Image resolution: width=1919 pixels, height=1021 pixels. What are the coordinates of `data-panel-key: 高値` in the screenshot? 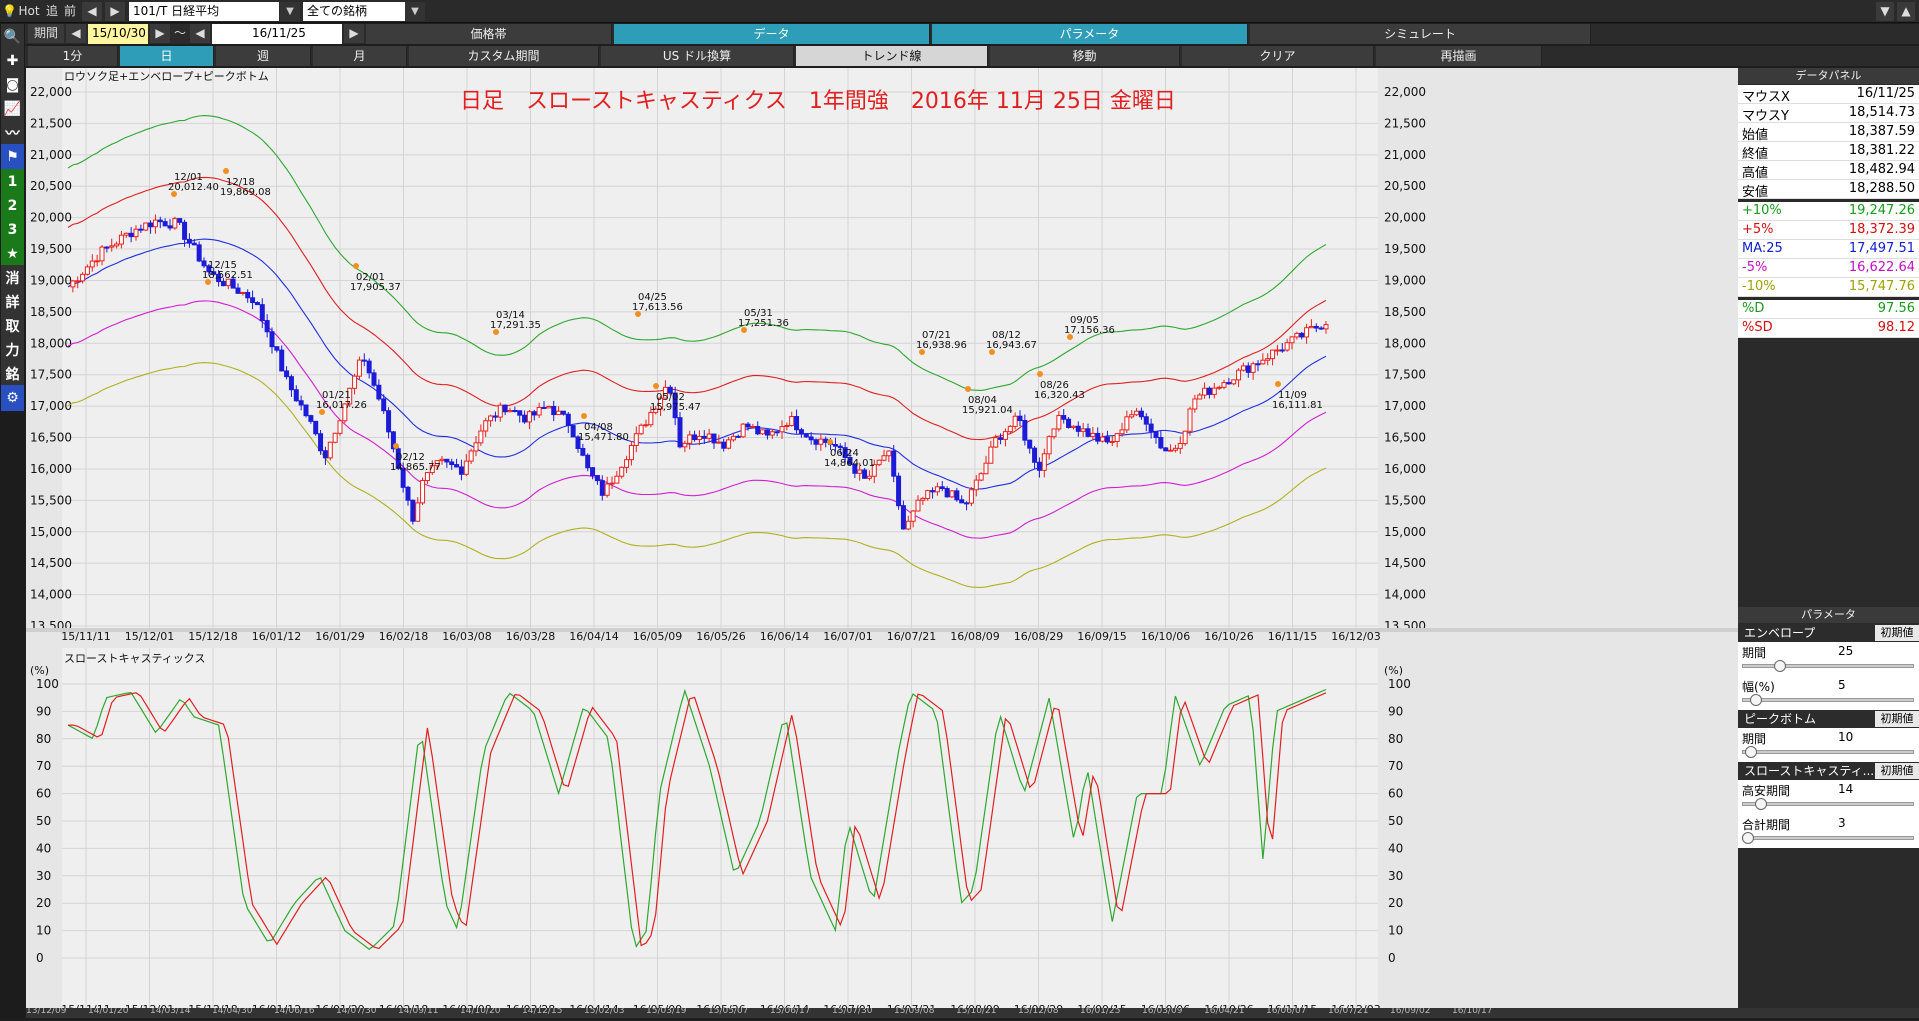 It's located at (1755, 173).